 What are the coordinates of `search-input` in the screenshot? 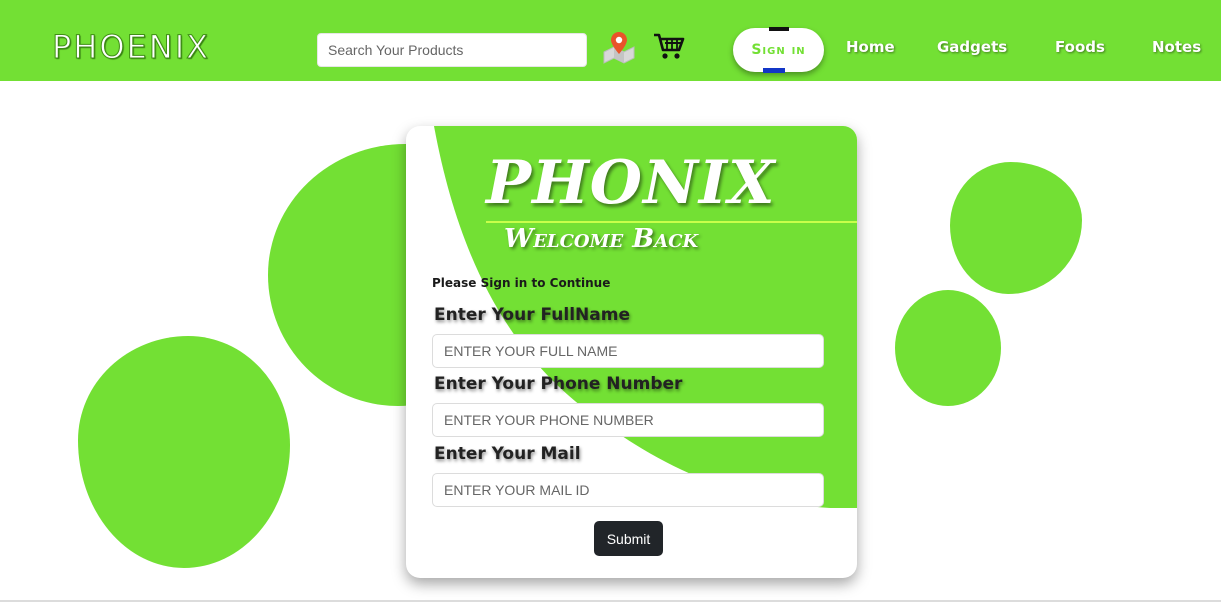 It's located at (452, 50).